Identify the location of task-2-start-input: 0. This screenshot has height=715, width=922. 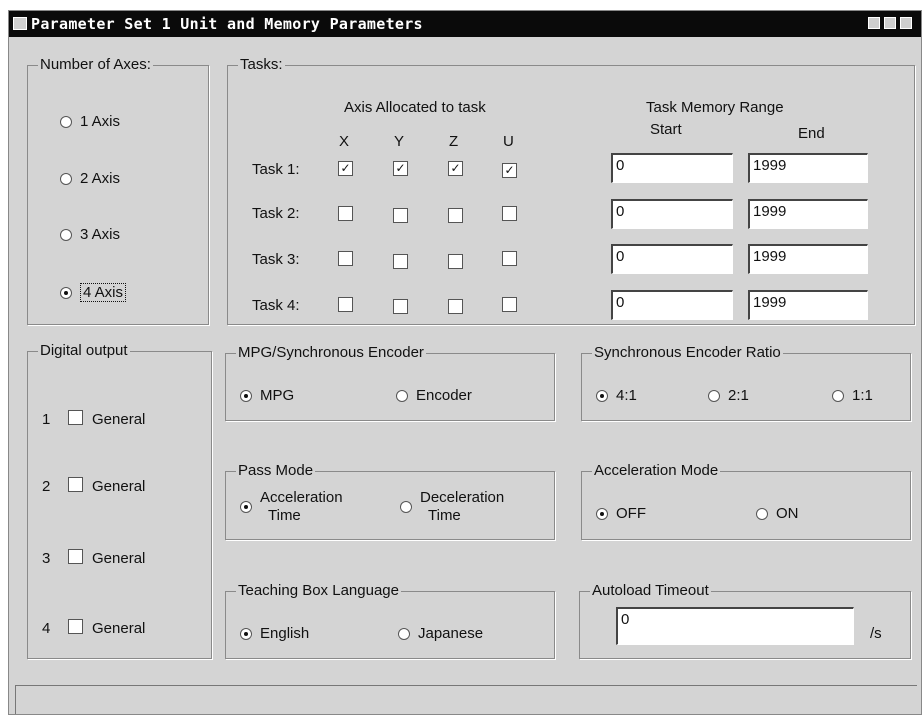
(672, 214).